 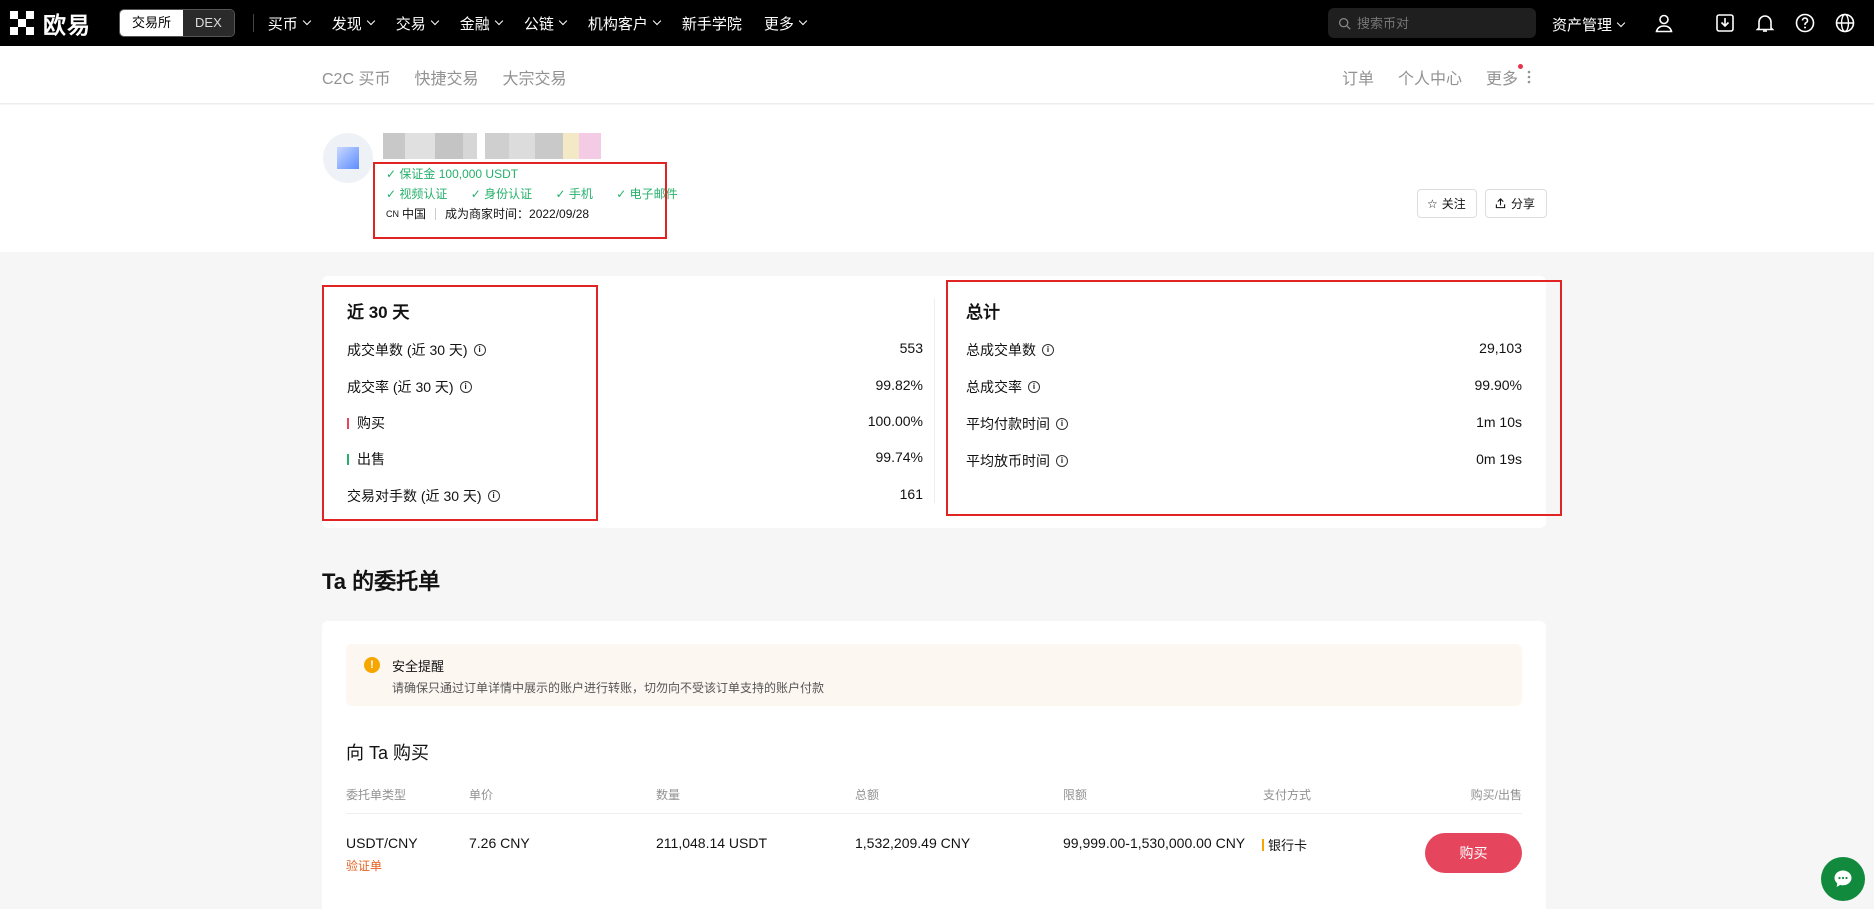 What do you see at coordinates (1442, 23) in the screenshot?
I see `search-input` at bounding box center [1442, 23].